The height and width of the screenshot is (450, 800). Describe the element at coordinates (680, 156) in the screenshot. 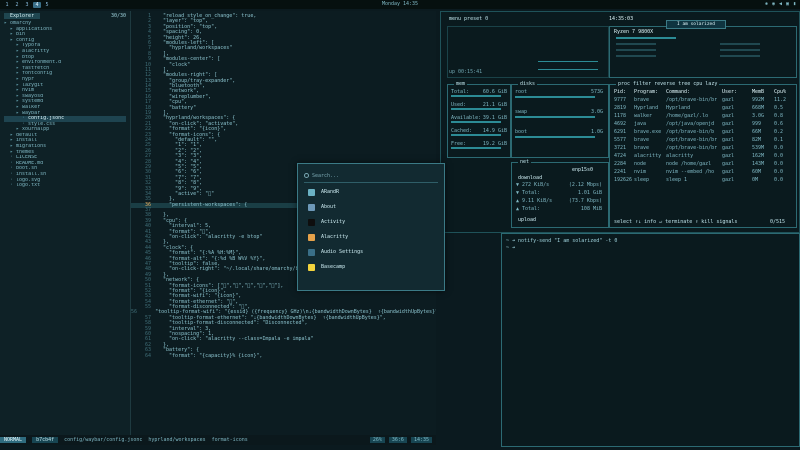

I see `proc-cell: alacritty` at that location.